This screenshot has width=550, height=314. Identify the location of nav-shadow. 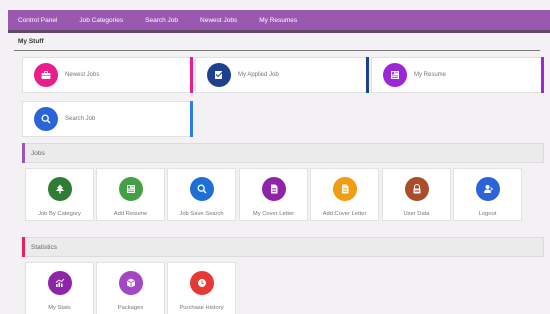
(279, 31).